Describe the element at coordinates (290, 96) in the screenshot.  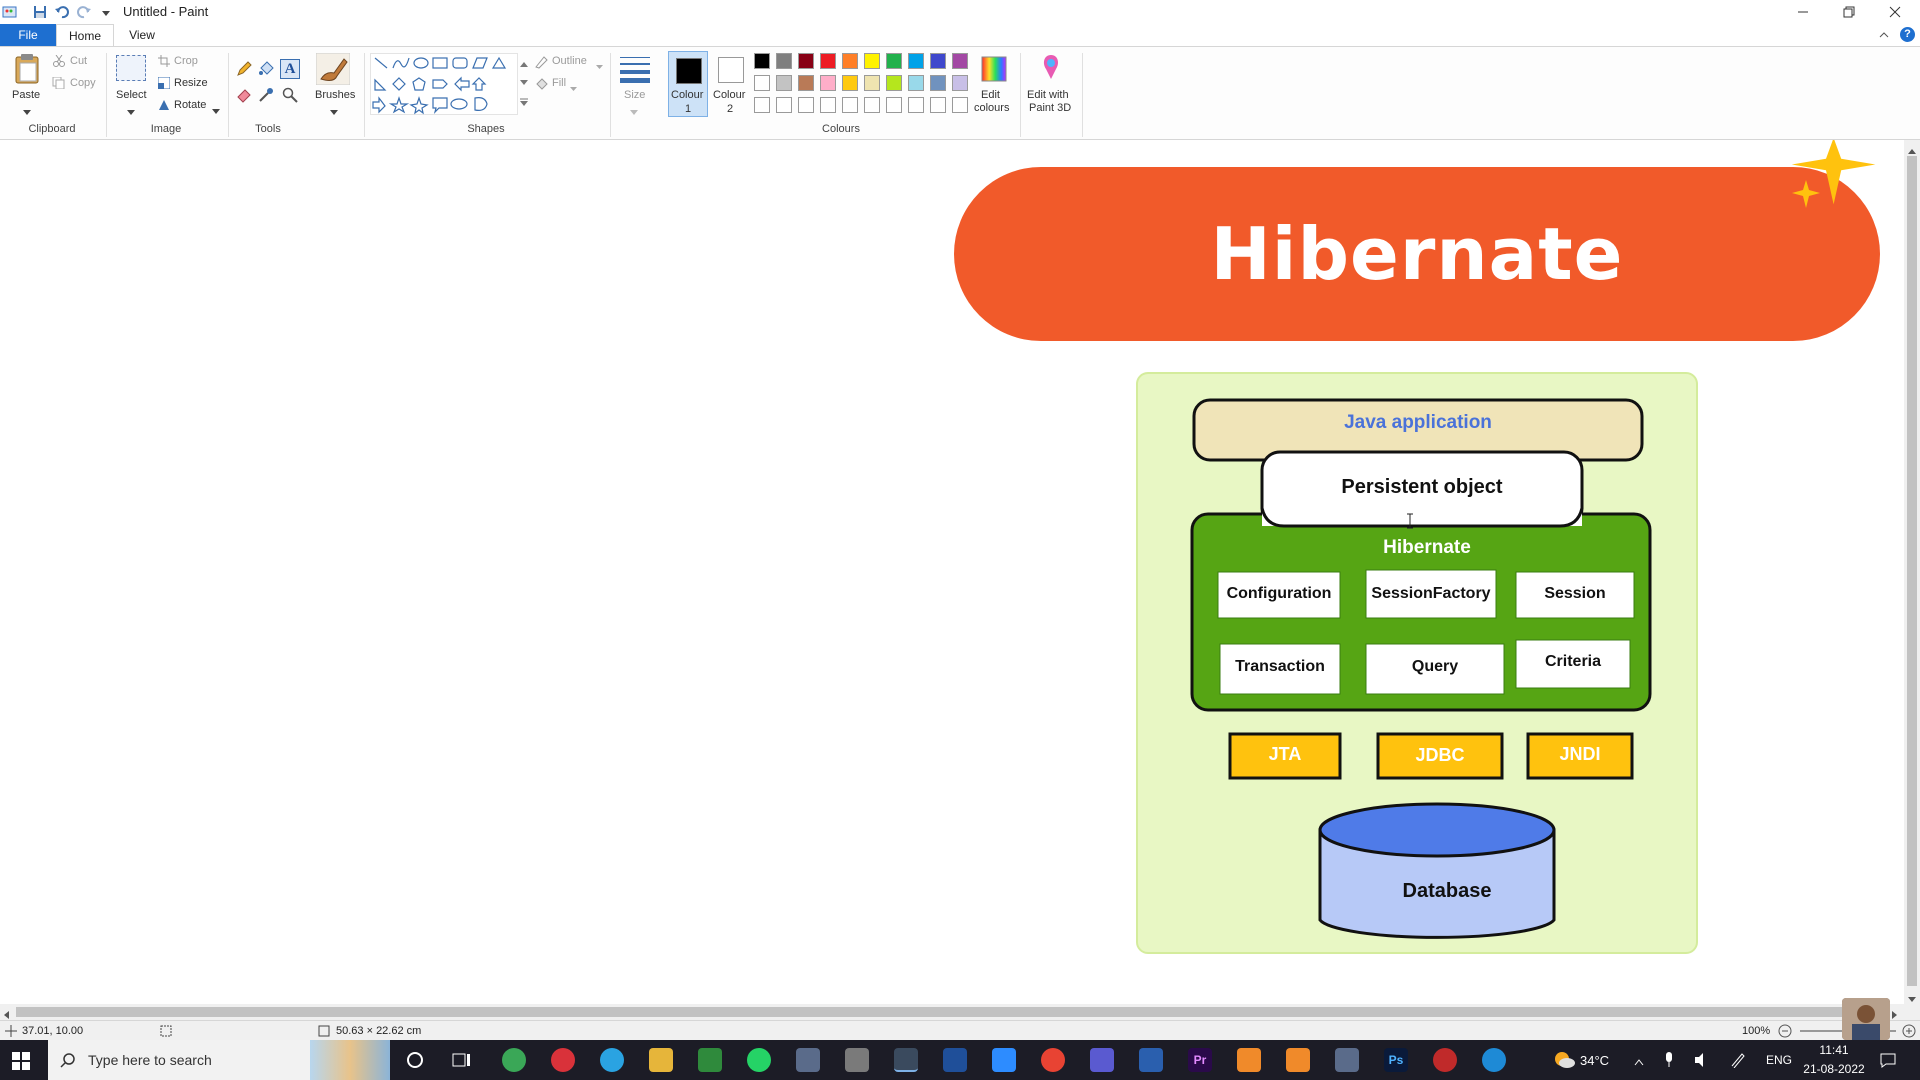
I see `magnifier-icon` at that location.